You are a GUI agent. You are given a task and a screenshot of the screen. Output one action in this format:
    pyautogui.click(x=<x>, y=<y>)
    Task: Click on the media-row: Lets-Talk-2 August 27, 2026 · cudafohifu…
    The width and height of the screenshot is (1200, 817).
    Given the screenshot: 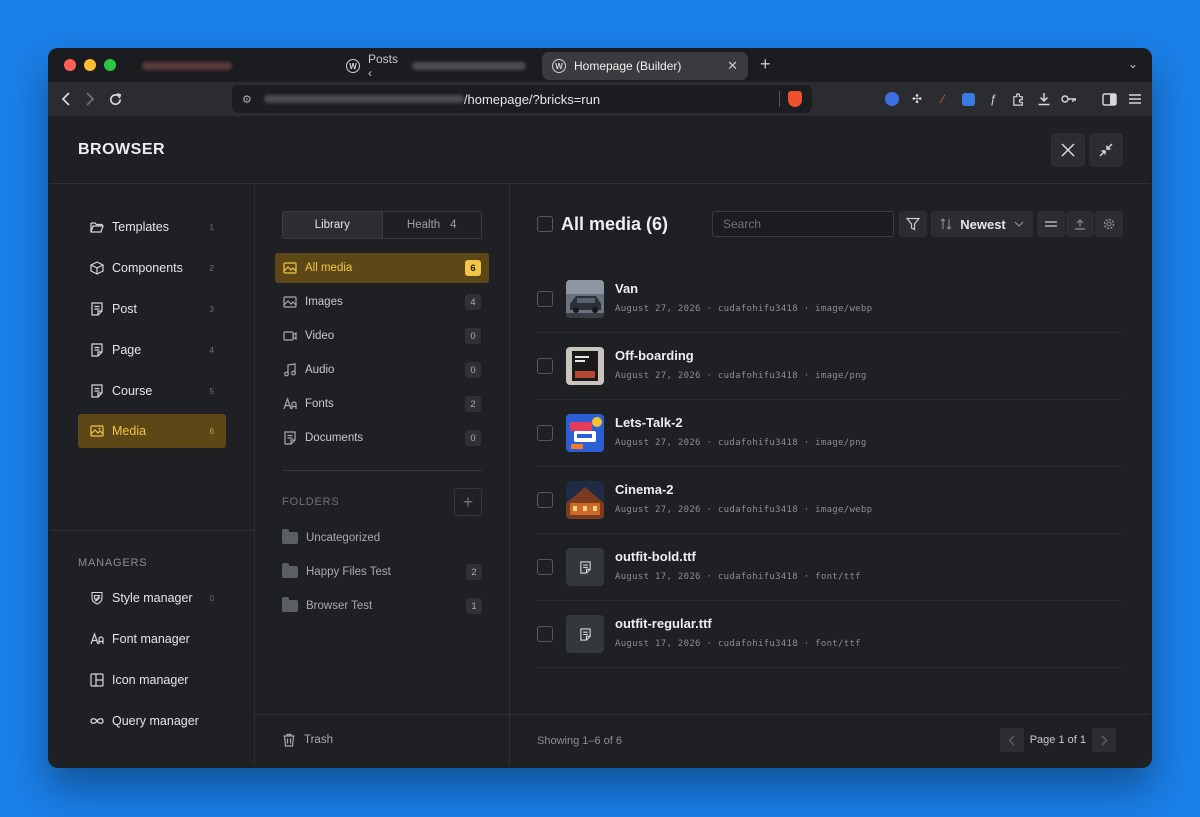 What is the action you would take?
    pyautogui.click(x=830, y=433)
    